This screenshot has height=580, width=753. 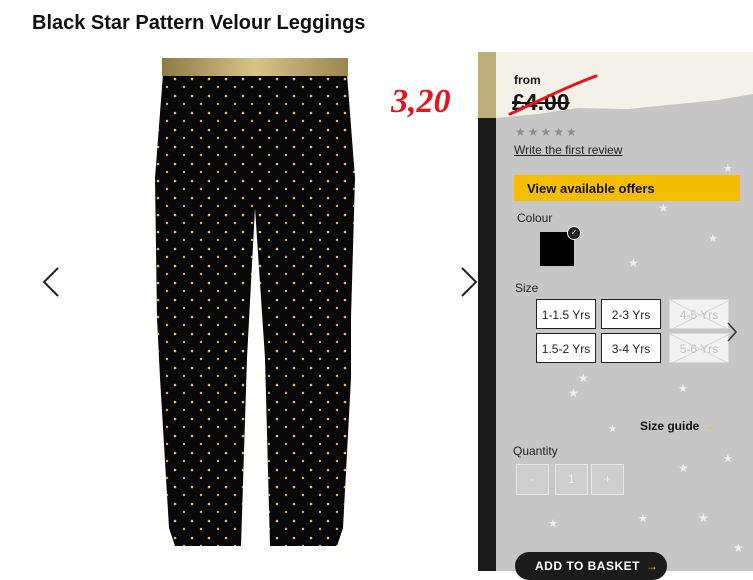 I want to click on size-option-unavailable: 5-6 Yrs, so click(x=699, y=348).